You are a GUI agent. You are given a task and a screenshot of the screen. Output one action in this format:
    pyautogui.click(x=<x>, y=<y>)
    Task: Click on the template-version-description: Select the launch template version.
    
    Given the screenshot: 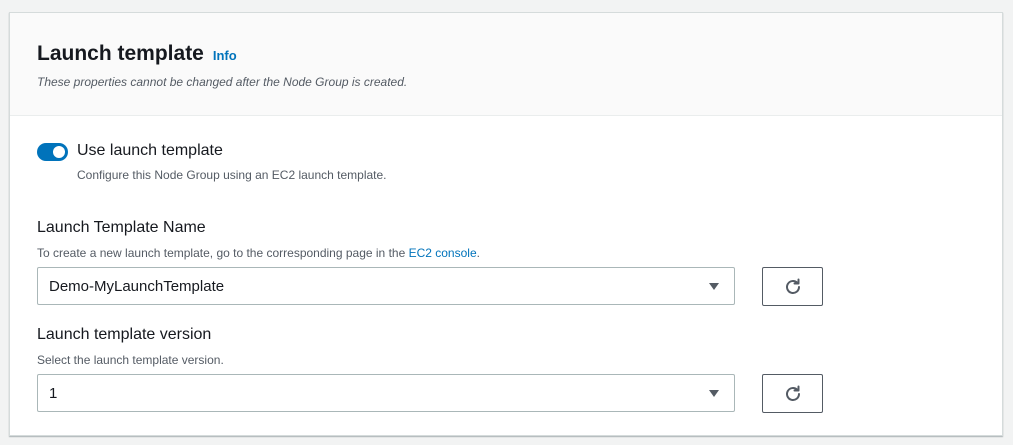 What is the action you would take?
    pyautogui.click(x=130, y=360)
    